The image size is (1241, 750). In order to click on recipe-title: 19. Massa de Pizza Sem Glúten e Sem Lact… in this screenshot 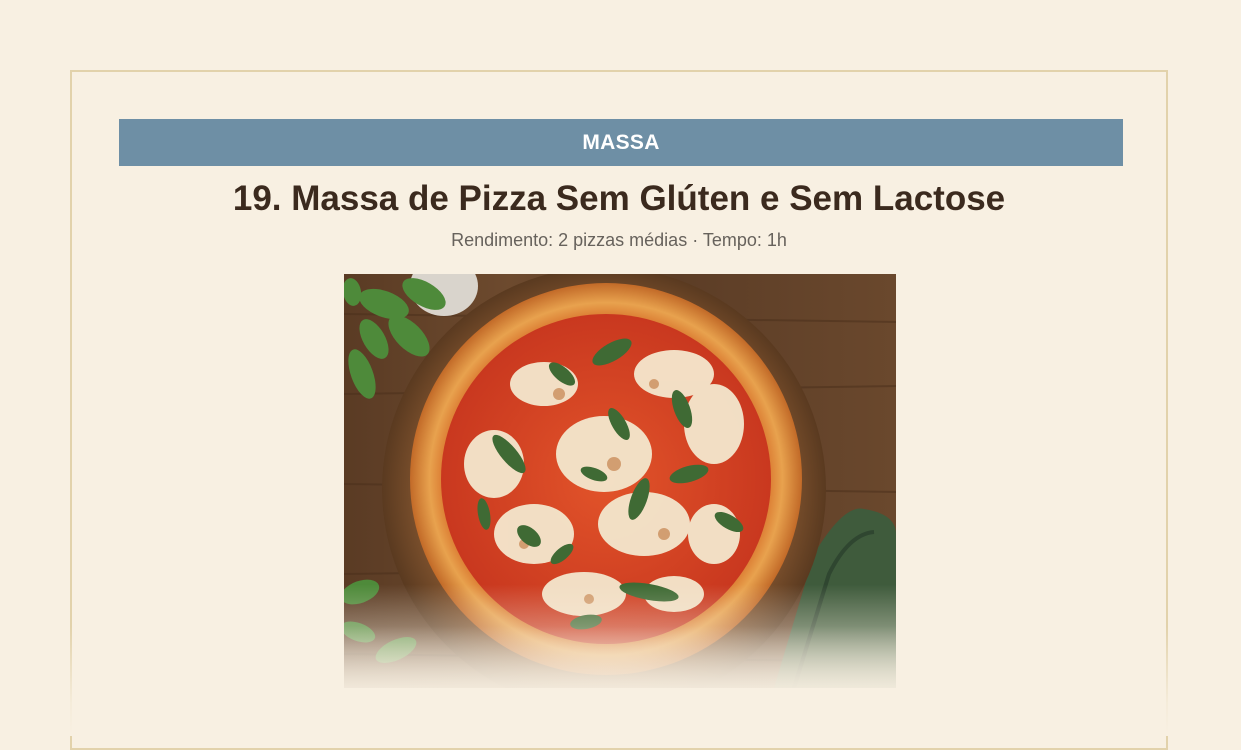, I will do `click(619, 198)`.